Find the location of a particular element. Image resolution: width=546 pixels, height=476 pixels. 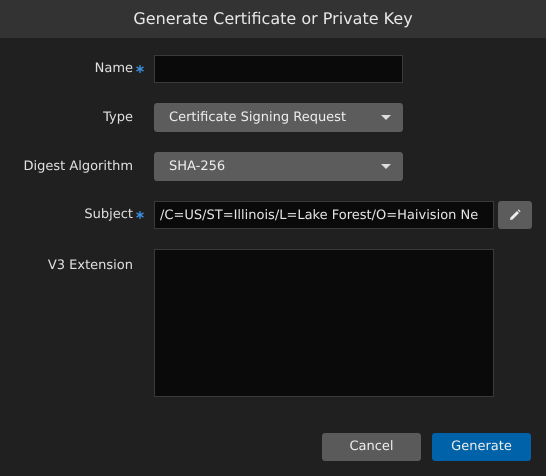

name-field is located at coordinates (278, 69).